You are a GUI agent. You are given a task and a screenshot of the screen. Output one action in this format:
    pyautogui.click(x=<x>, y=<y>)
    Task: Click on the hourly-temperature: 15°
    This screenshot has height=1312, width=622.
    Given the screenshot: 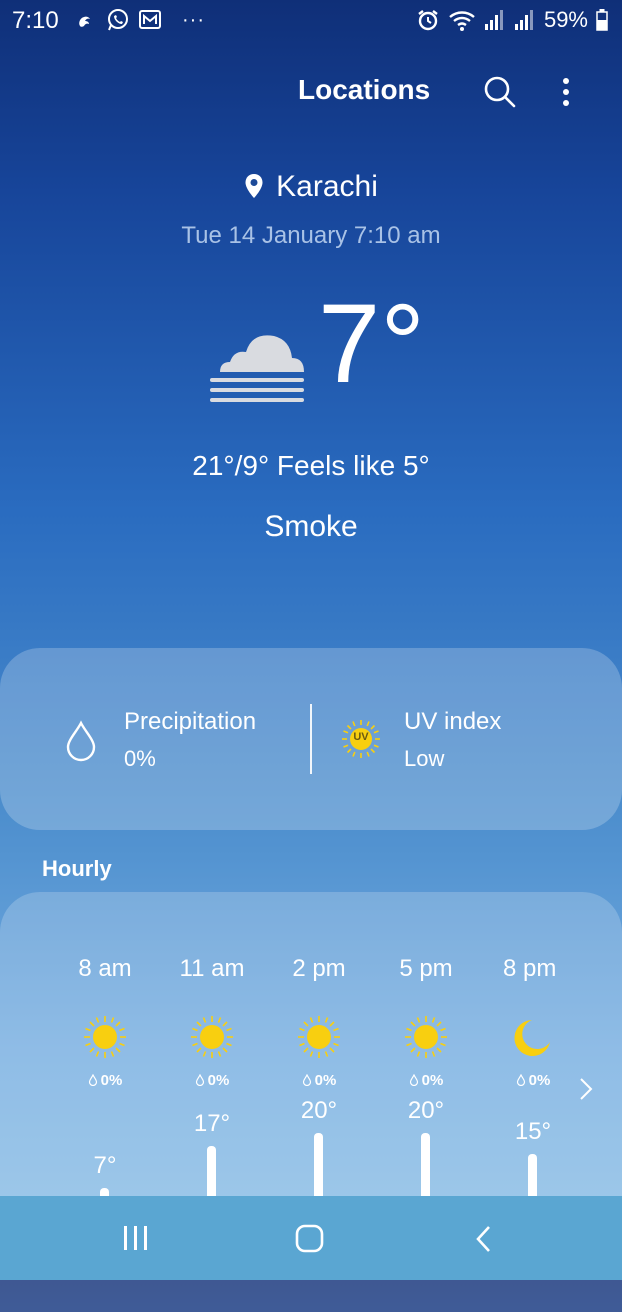 What is the action you would take?
    pyautogui.click(x=533, y=1131)
    